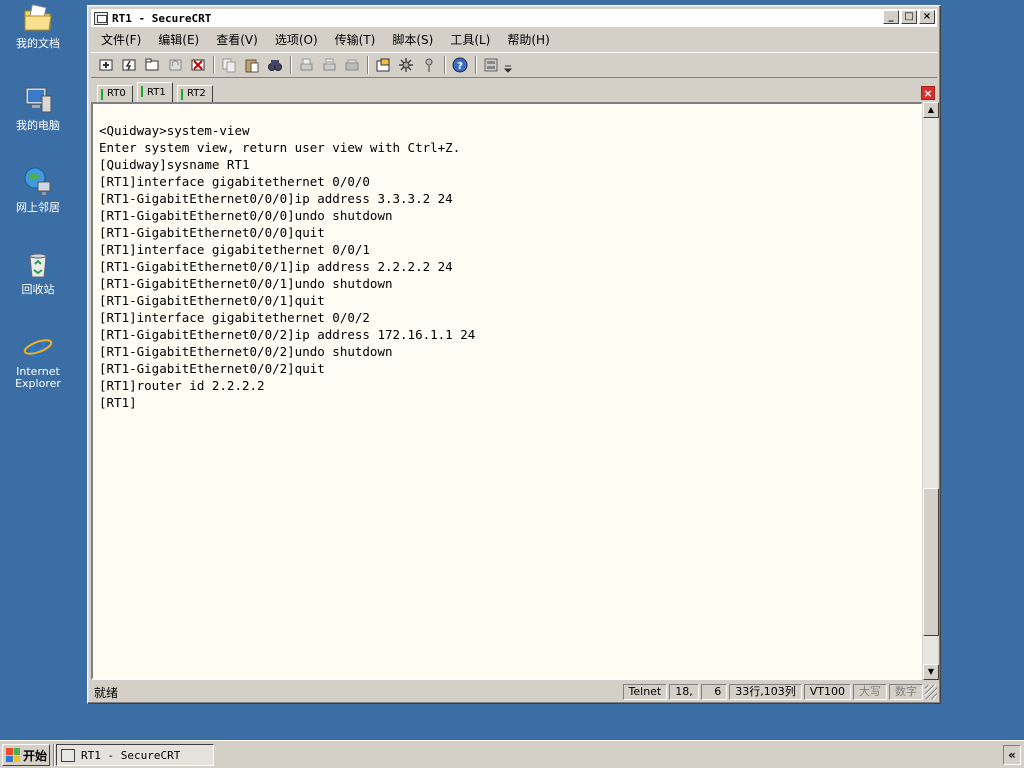  I want to click on desktop-icon-internet-explorer: e Internet Explorer, so click(38, 360).